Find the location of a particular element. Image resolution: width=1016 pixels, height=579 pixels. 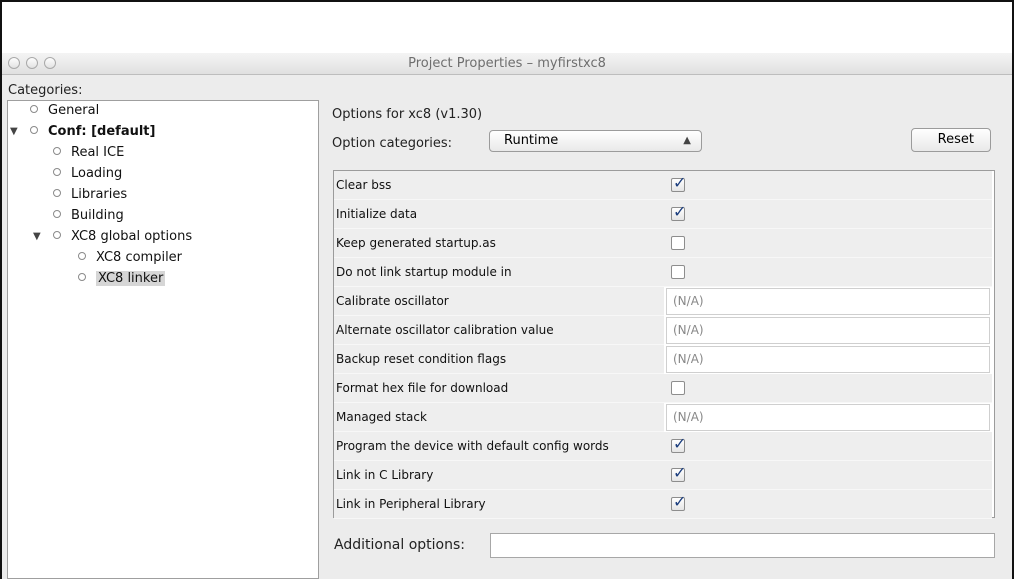

option-label: Format hex file for download is located at coordinates (499, 388).